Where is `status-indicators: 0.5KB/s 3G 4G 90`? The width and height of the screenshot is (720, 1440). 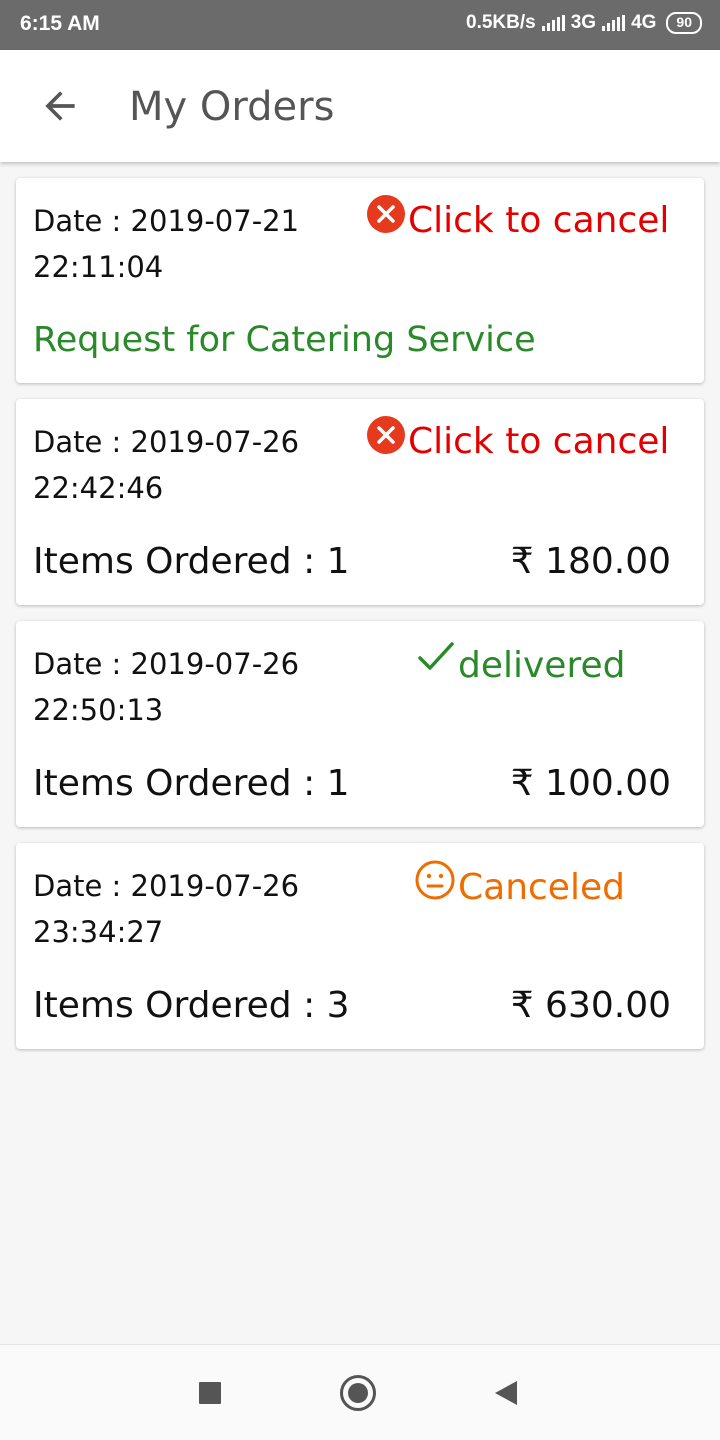
status-indicators: 0.5KB/s 3G 4G 90 is located at coordinates (584, 23).